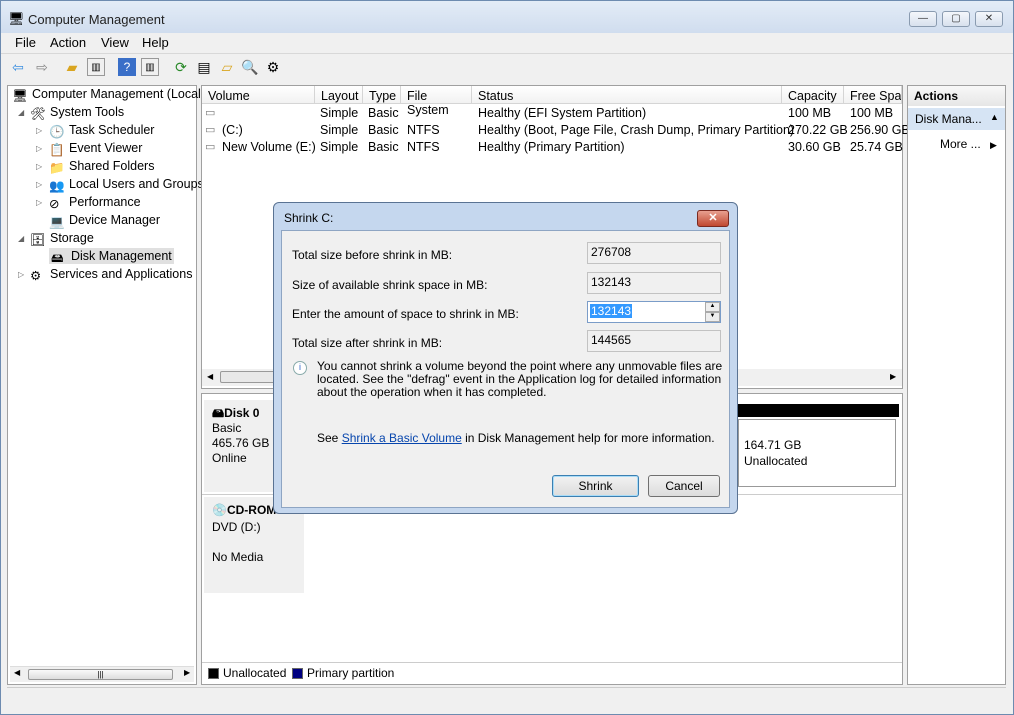  Describe the element at coordinates (627, 95) in the screenshot. I see `column-status: Status` at that location.